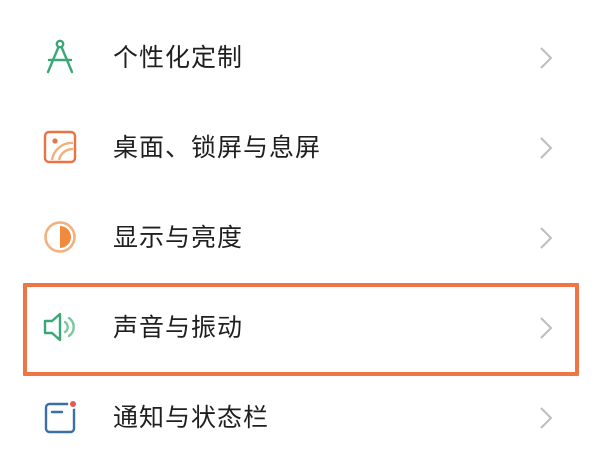 Image resolution: width=603 pixels, height=468 pixels. I want to click on settings-item-label: 个性化定制, so click(178, 57).